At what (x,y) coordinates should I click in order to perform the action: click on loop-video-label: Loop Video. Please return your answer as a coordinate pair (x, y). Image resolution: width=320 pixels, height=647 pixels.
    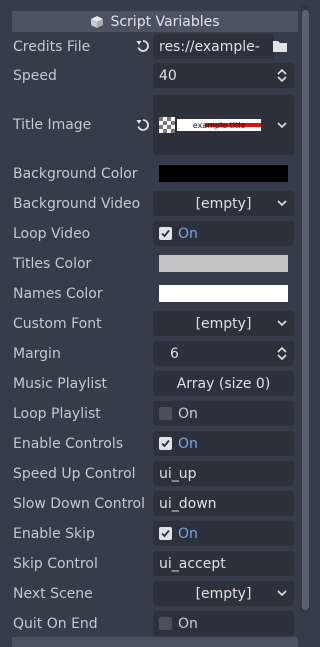
    Looking at the image, I should click on (52, 233).